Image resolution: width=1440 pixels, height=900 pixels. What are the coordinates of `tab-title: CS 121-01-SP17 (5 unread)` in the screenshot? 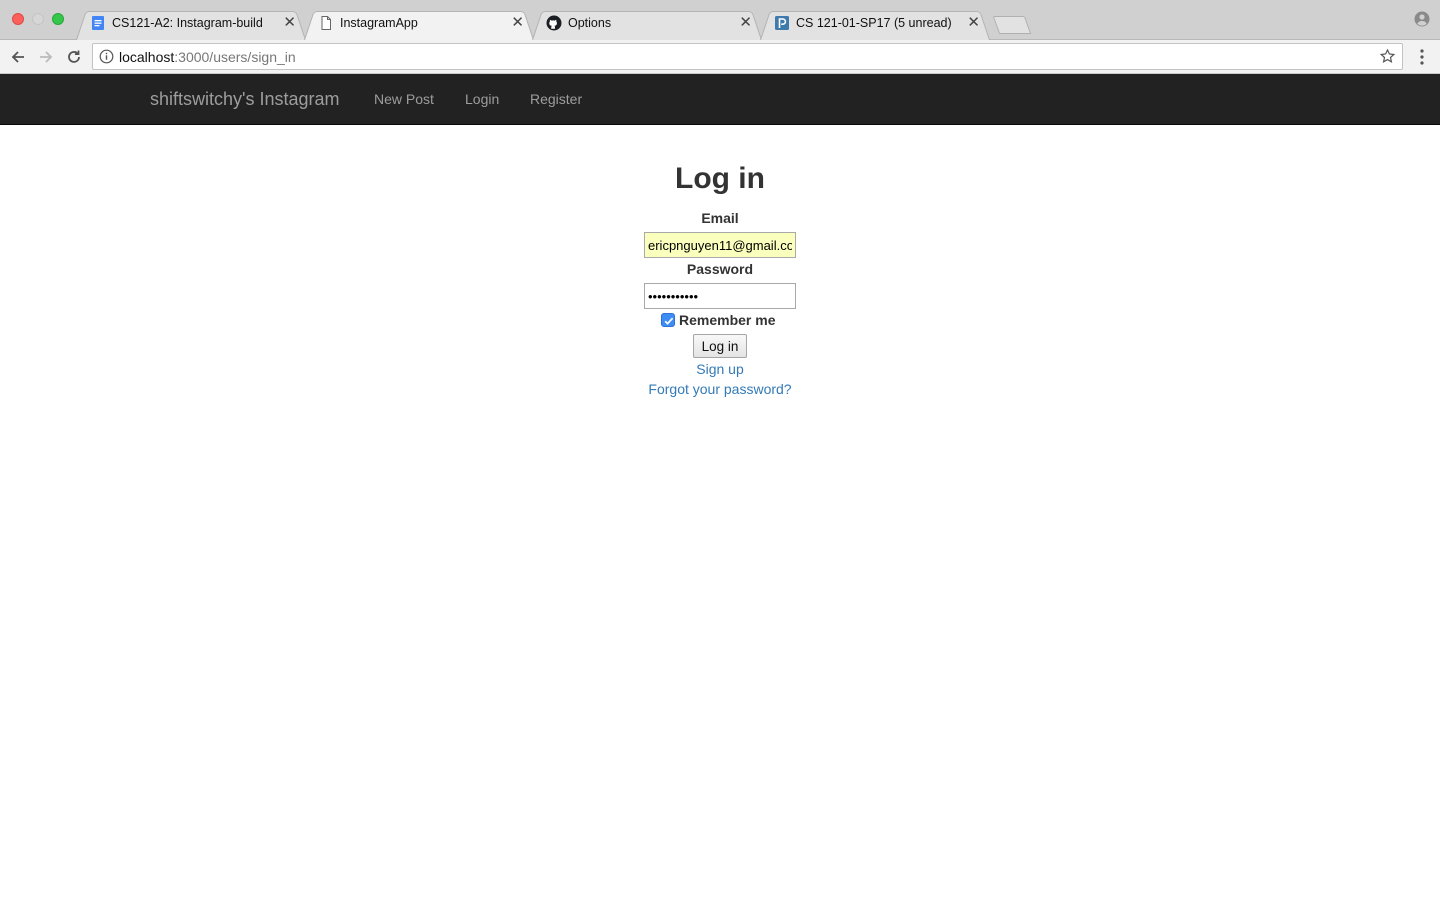 It's located at (874, 23).